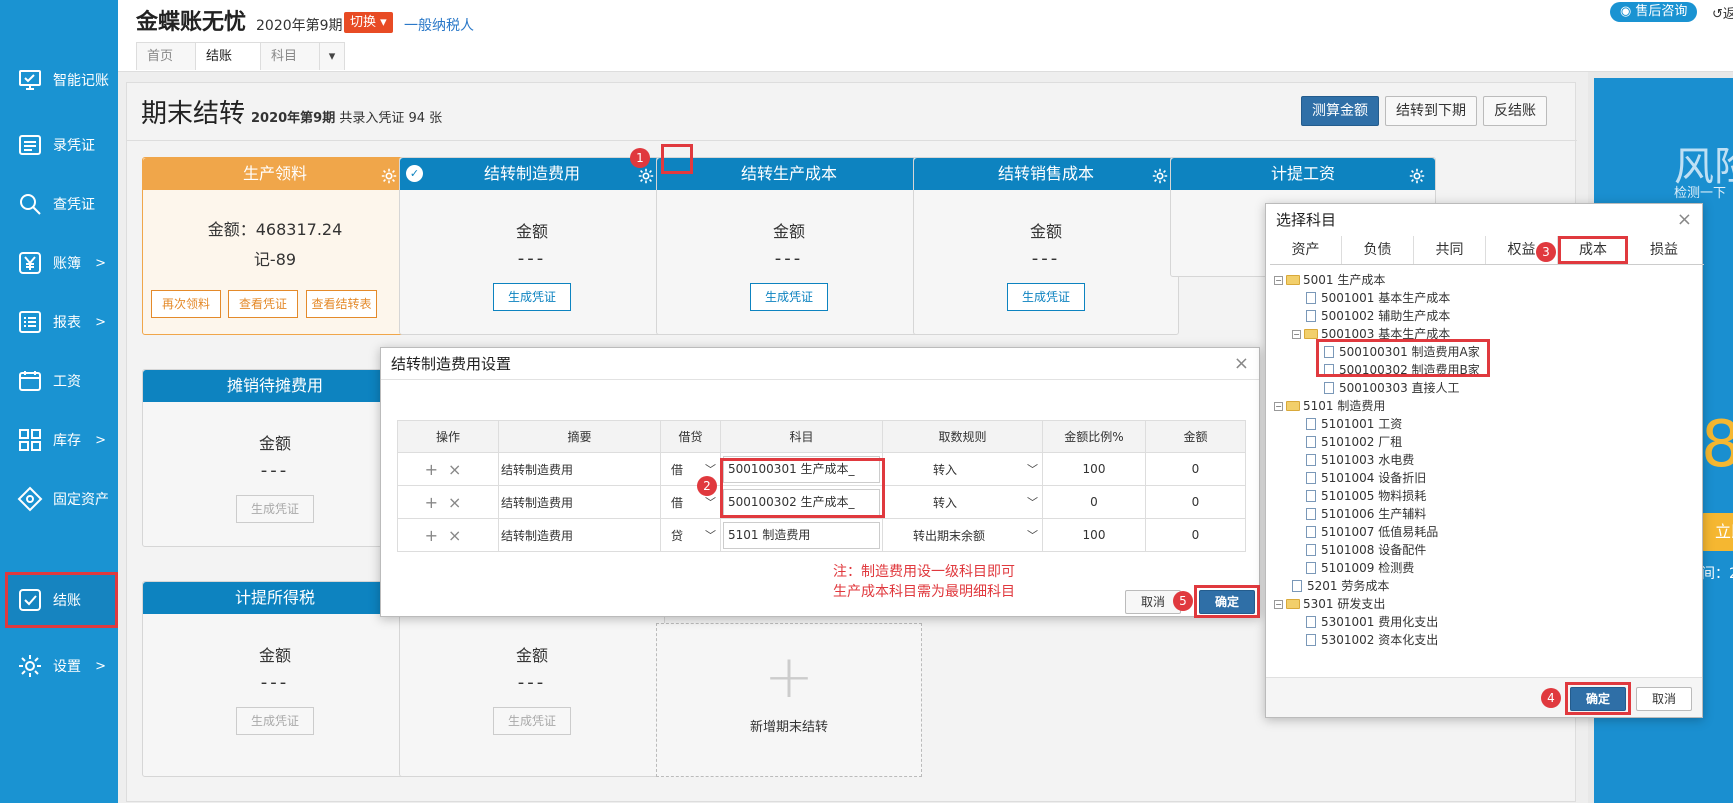  I want to click on switch-period-button: 切换 ▾, so click(368, 22).